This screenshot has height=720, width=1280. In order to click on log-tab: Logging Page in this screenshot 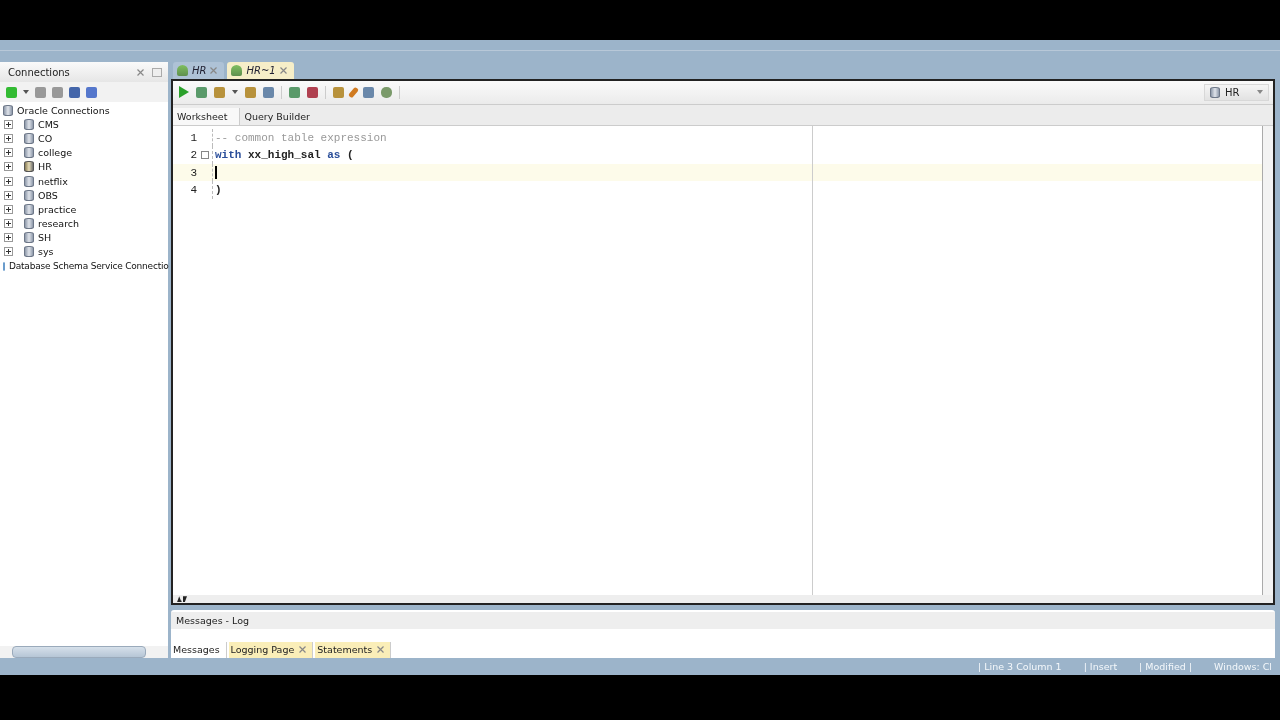, I will do `click(271, 650)`.